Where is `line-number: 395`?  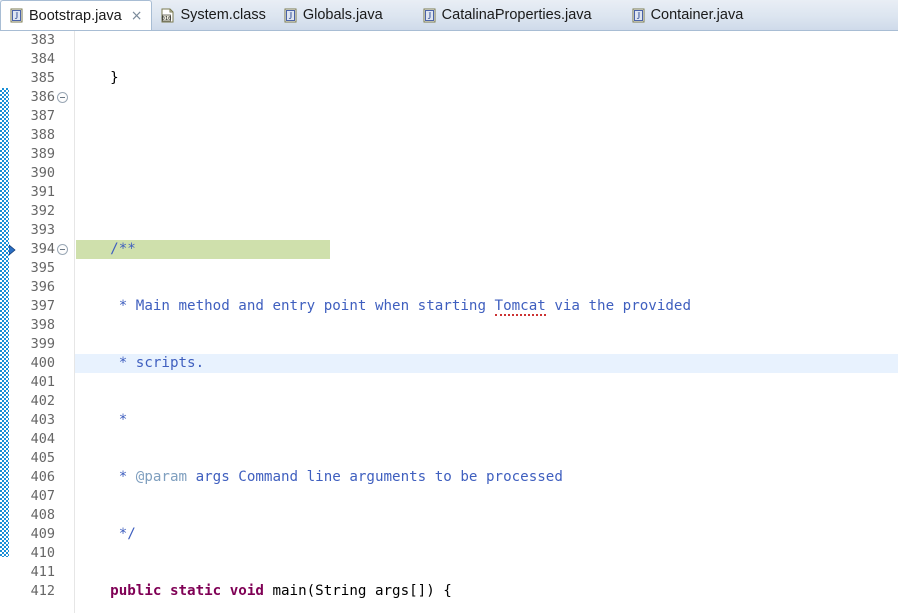
line-number: 395 is located at coordinates (42, 268).